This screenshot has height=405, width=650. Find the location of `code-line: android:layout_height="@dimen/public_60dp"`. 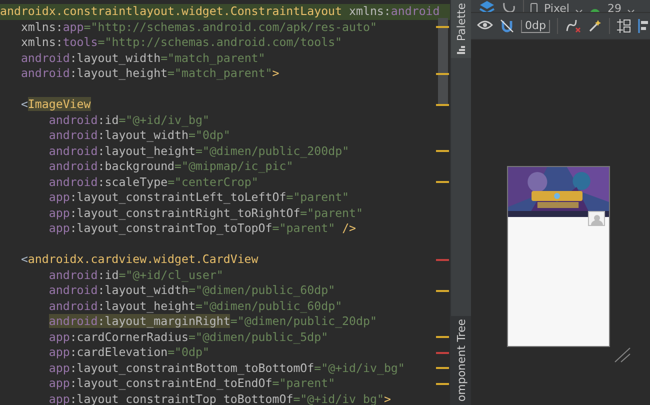

code-line: android:layout_height="@dimen/public_60dp" is located at coordinates (195, 306).